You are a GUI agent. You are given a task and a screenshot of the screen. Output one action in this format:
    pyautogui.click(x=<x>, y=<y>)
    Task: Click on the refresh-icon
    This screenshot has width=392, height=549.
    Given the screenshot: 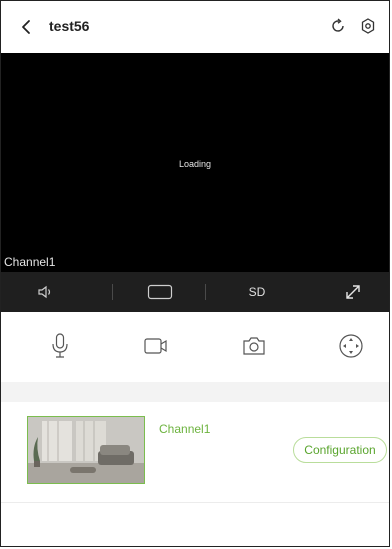 What is the action you would take?
    pyautogui.click(x=338, y=26)
    